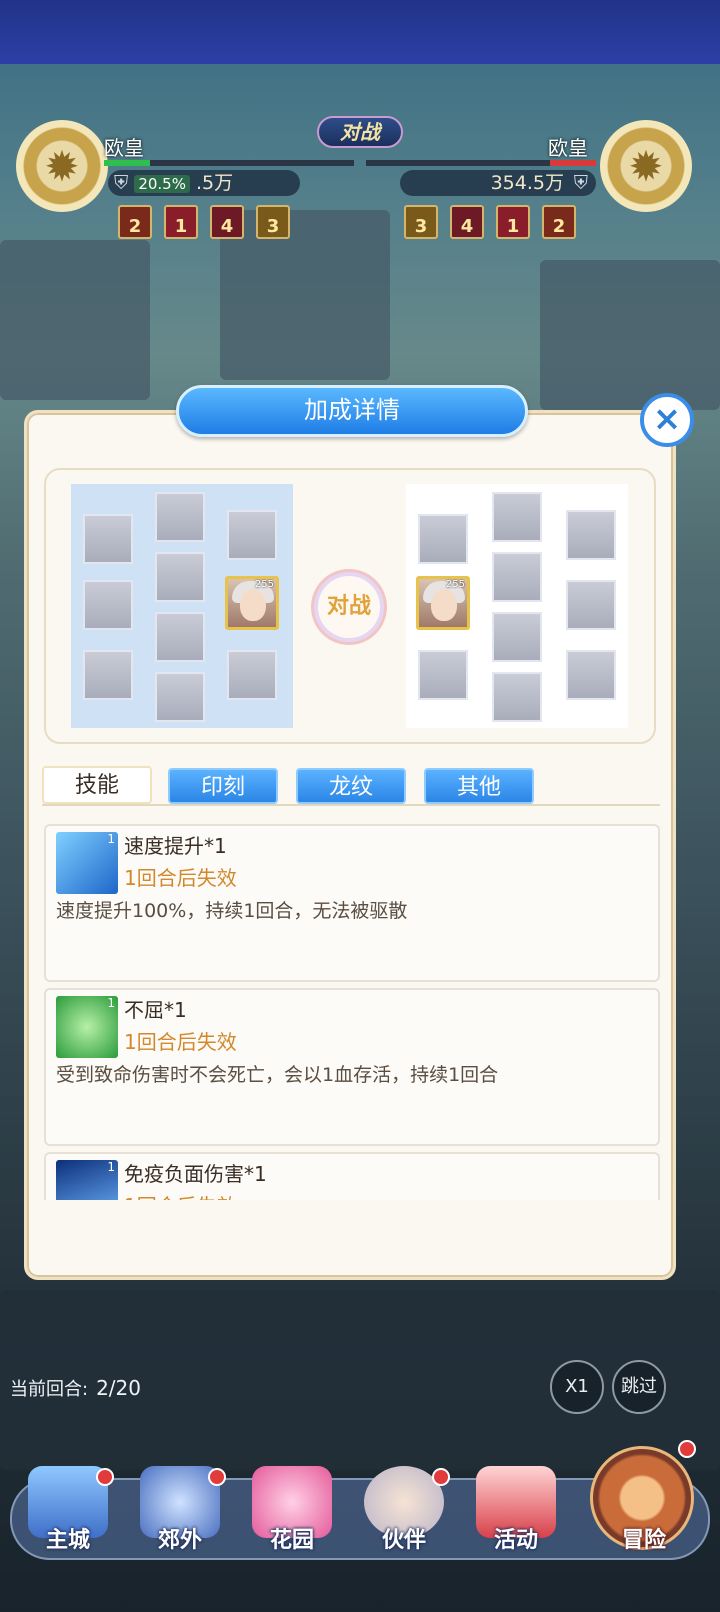  I want to click on right-power-value: 354.5万, so click(527, 183).